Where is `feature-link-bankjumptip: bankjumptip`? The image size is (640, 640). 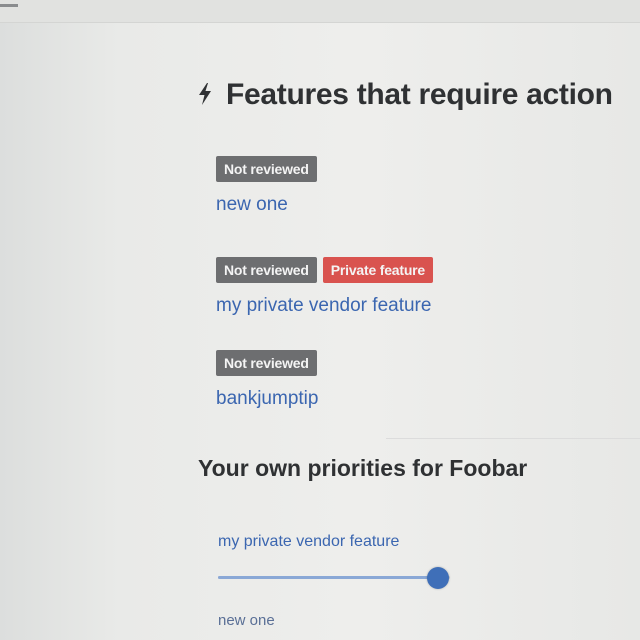 feature-link-bankjumptip: bankjumptip is located at coordinates (267, 399).